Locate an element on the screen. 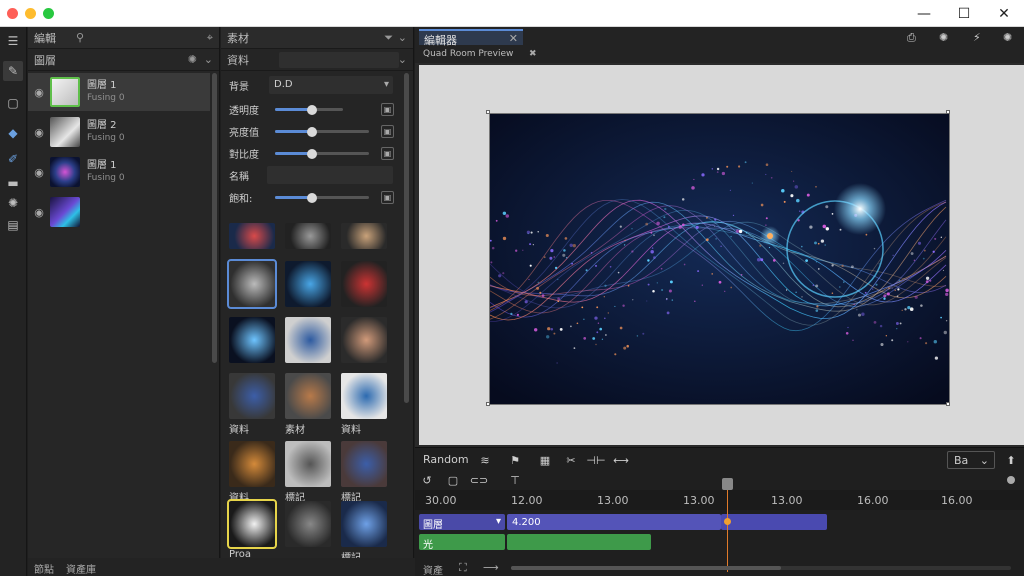 This screenshot has height=576, width=1024. arrow-icon: ⟶ is located at coordinates (491, 567).